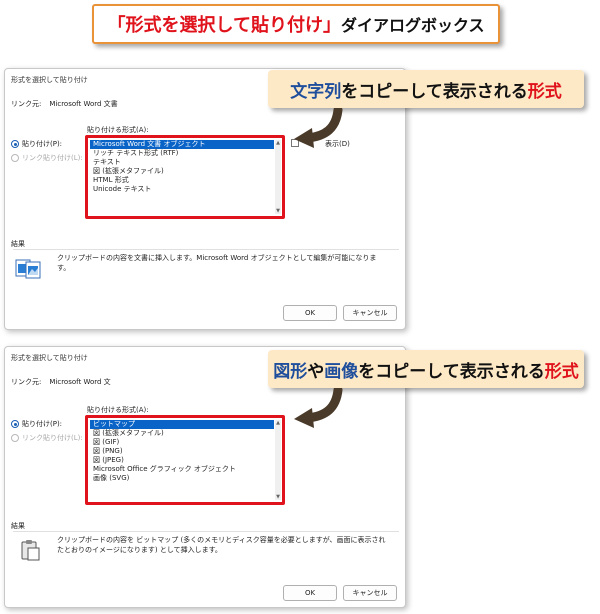 The width and height of the screenshot is (600, 614). I want to click on callout-keyword-shape: 図形, so click(290, 371).